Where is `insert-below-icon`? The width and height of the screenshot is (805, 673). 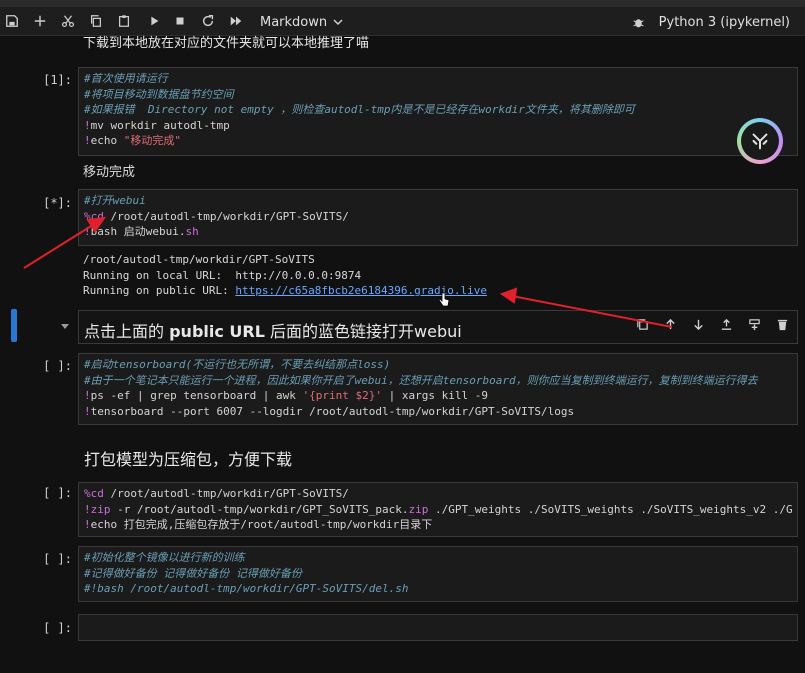 insert-below-icon is located at coordinates (754, 324).